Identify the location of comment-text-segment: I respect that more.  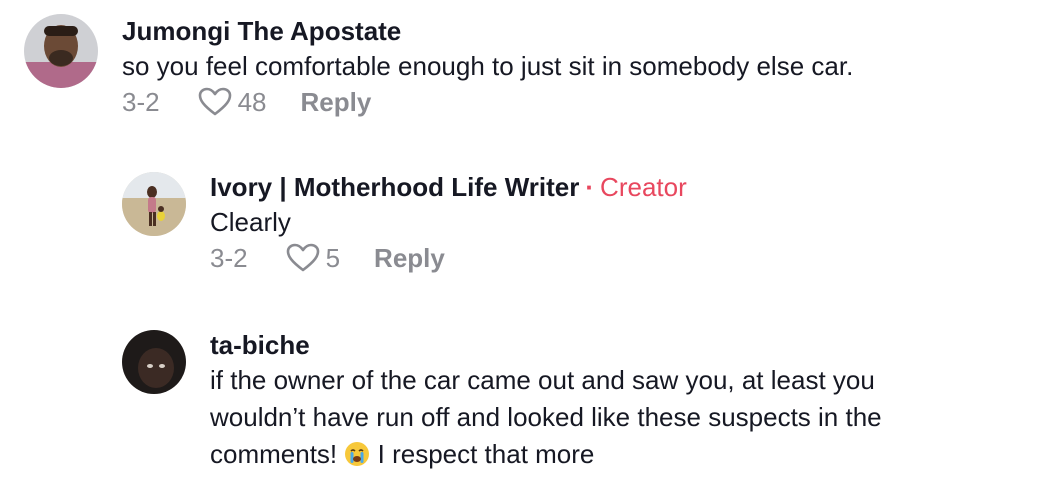
(486, 454).